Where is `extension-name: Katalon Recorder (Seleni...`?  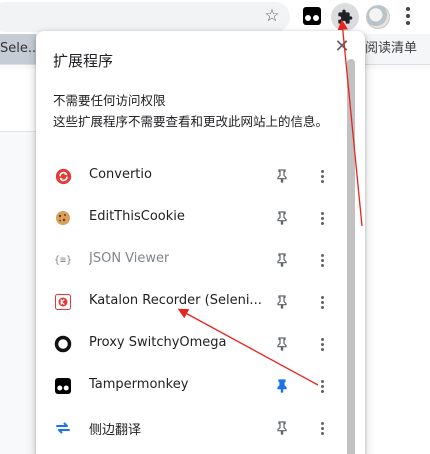
extension-name: Katalon Recorder (Seleni... is located at coordinates (175, 300).